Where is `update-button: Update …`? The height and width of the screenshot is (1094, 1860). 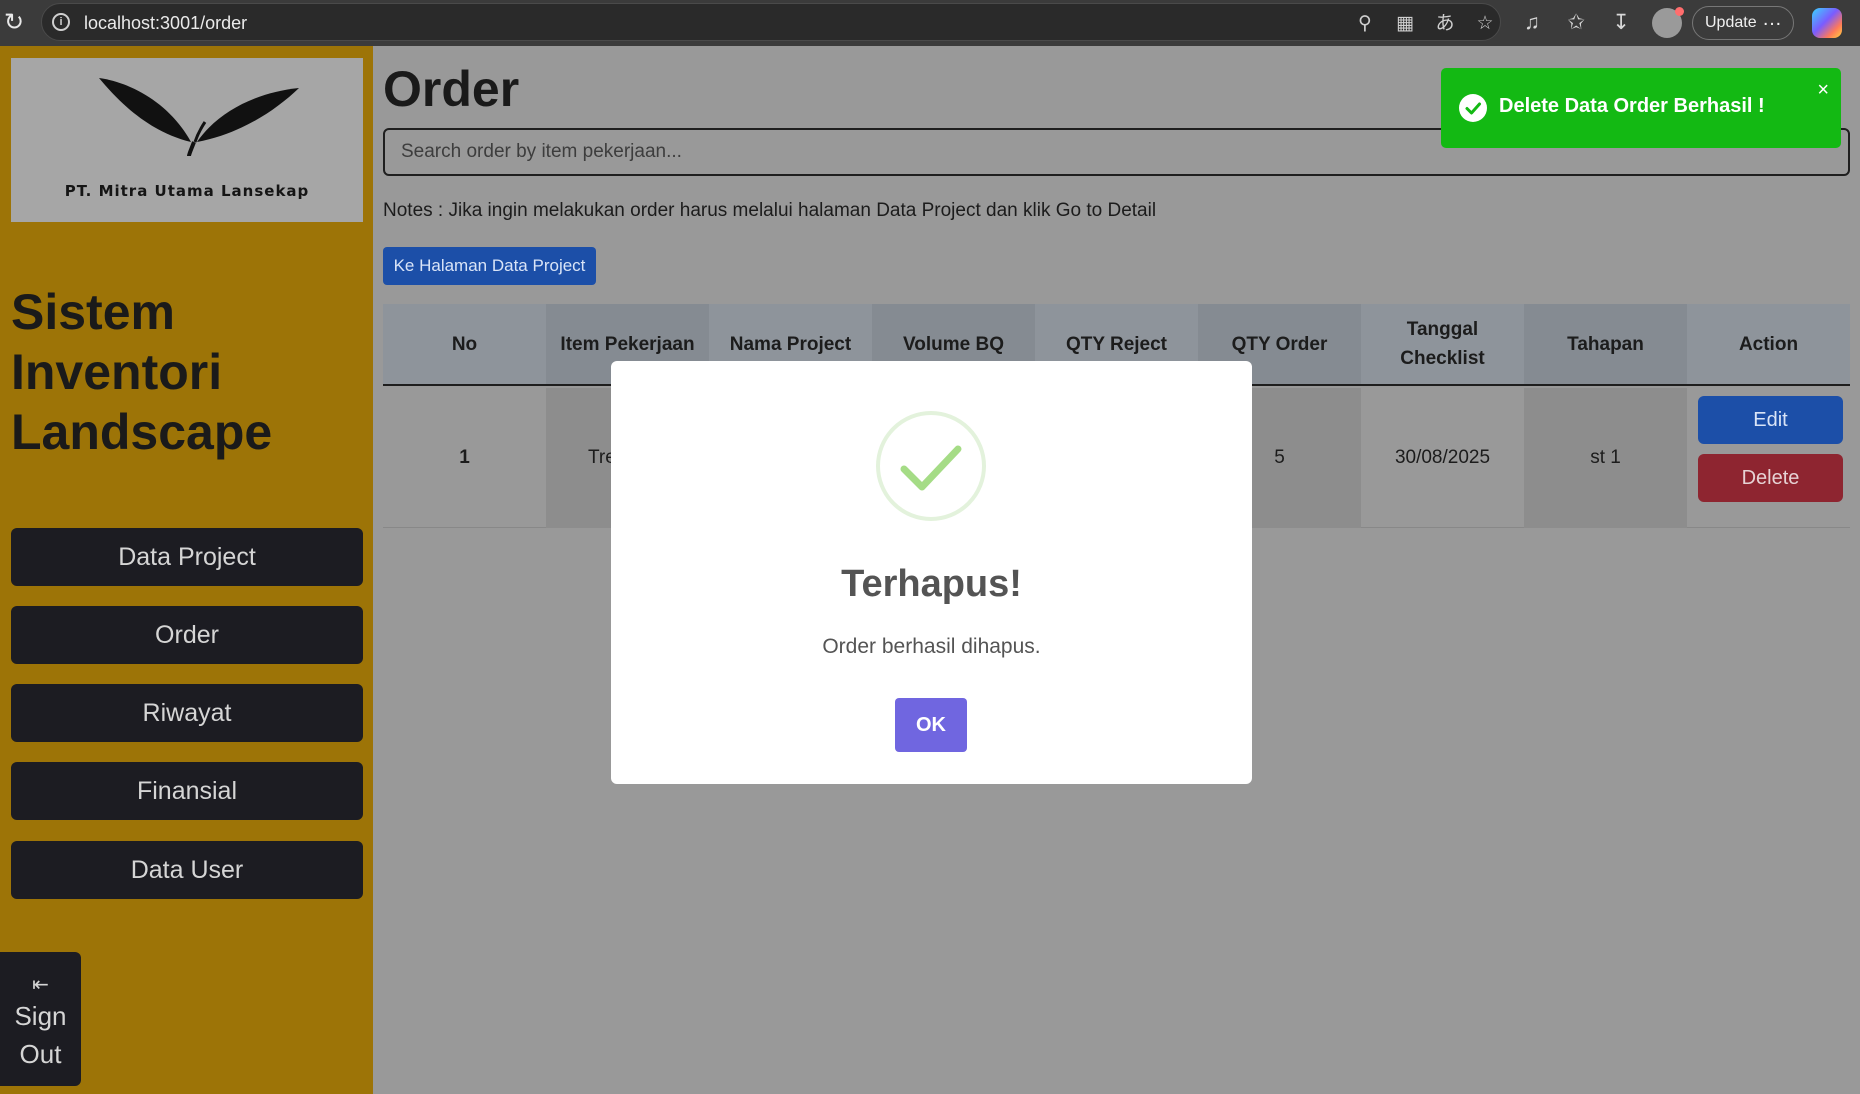
update-button: Update … is located at coordinates (1743, 23).